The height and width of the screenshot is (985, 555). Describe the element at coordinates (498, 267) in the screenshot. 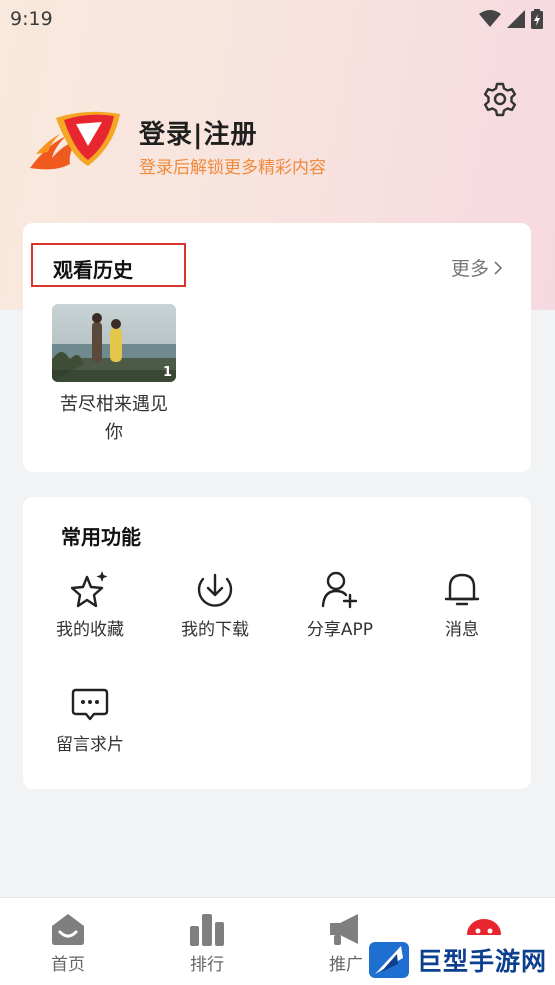

I see `chevron-right-icon` at that location.